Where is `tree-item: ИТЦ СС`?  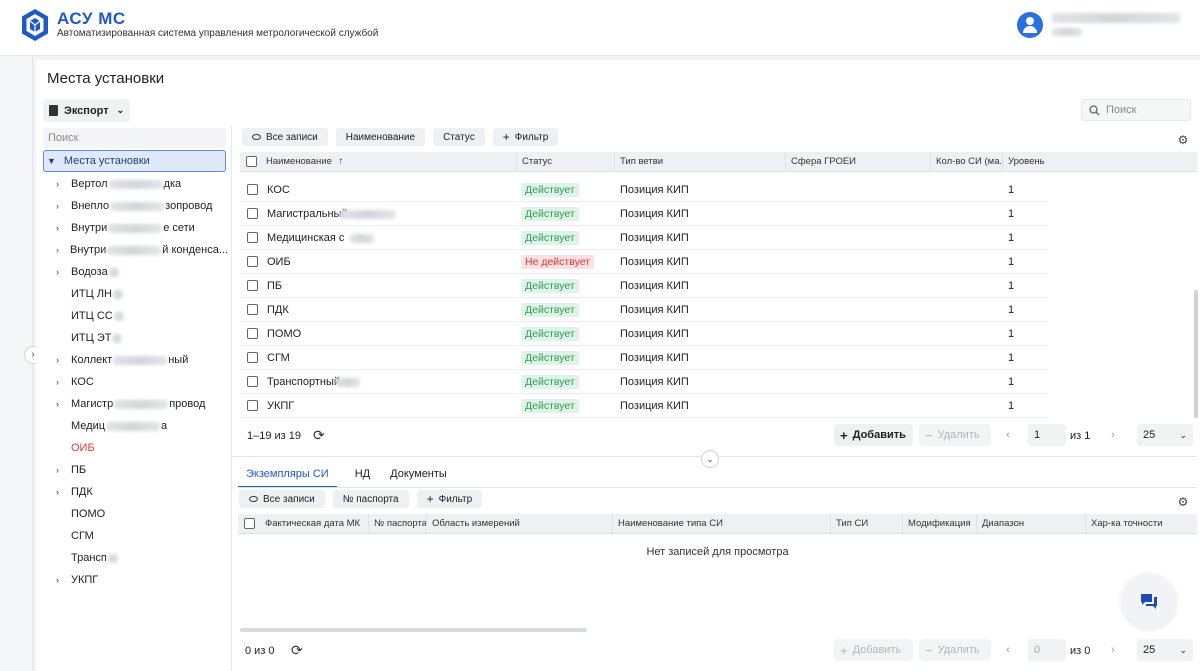 tree-item: ИТЦ СС is located at coordinates (142, 316).